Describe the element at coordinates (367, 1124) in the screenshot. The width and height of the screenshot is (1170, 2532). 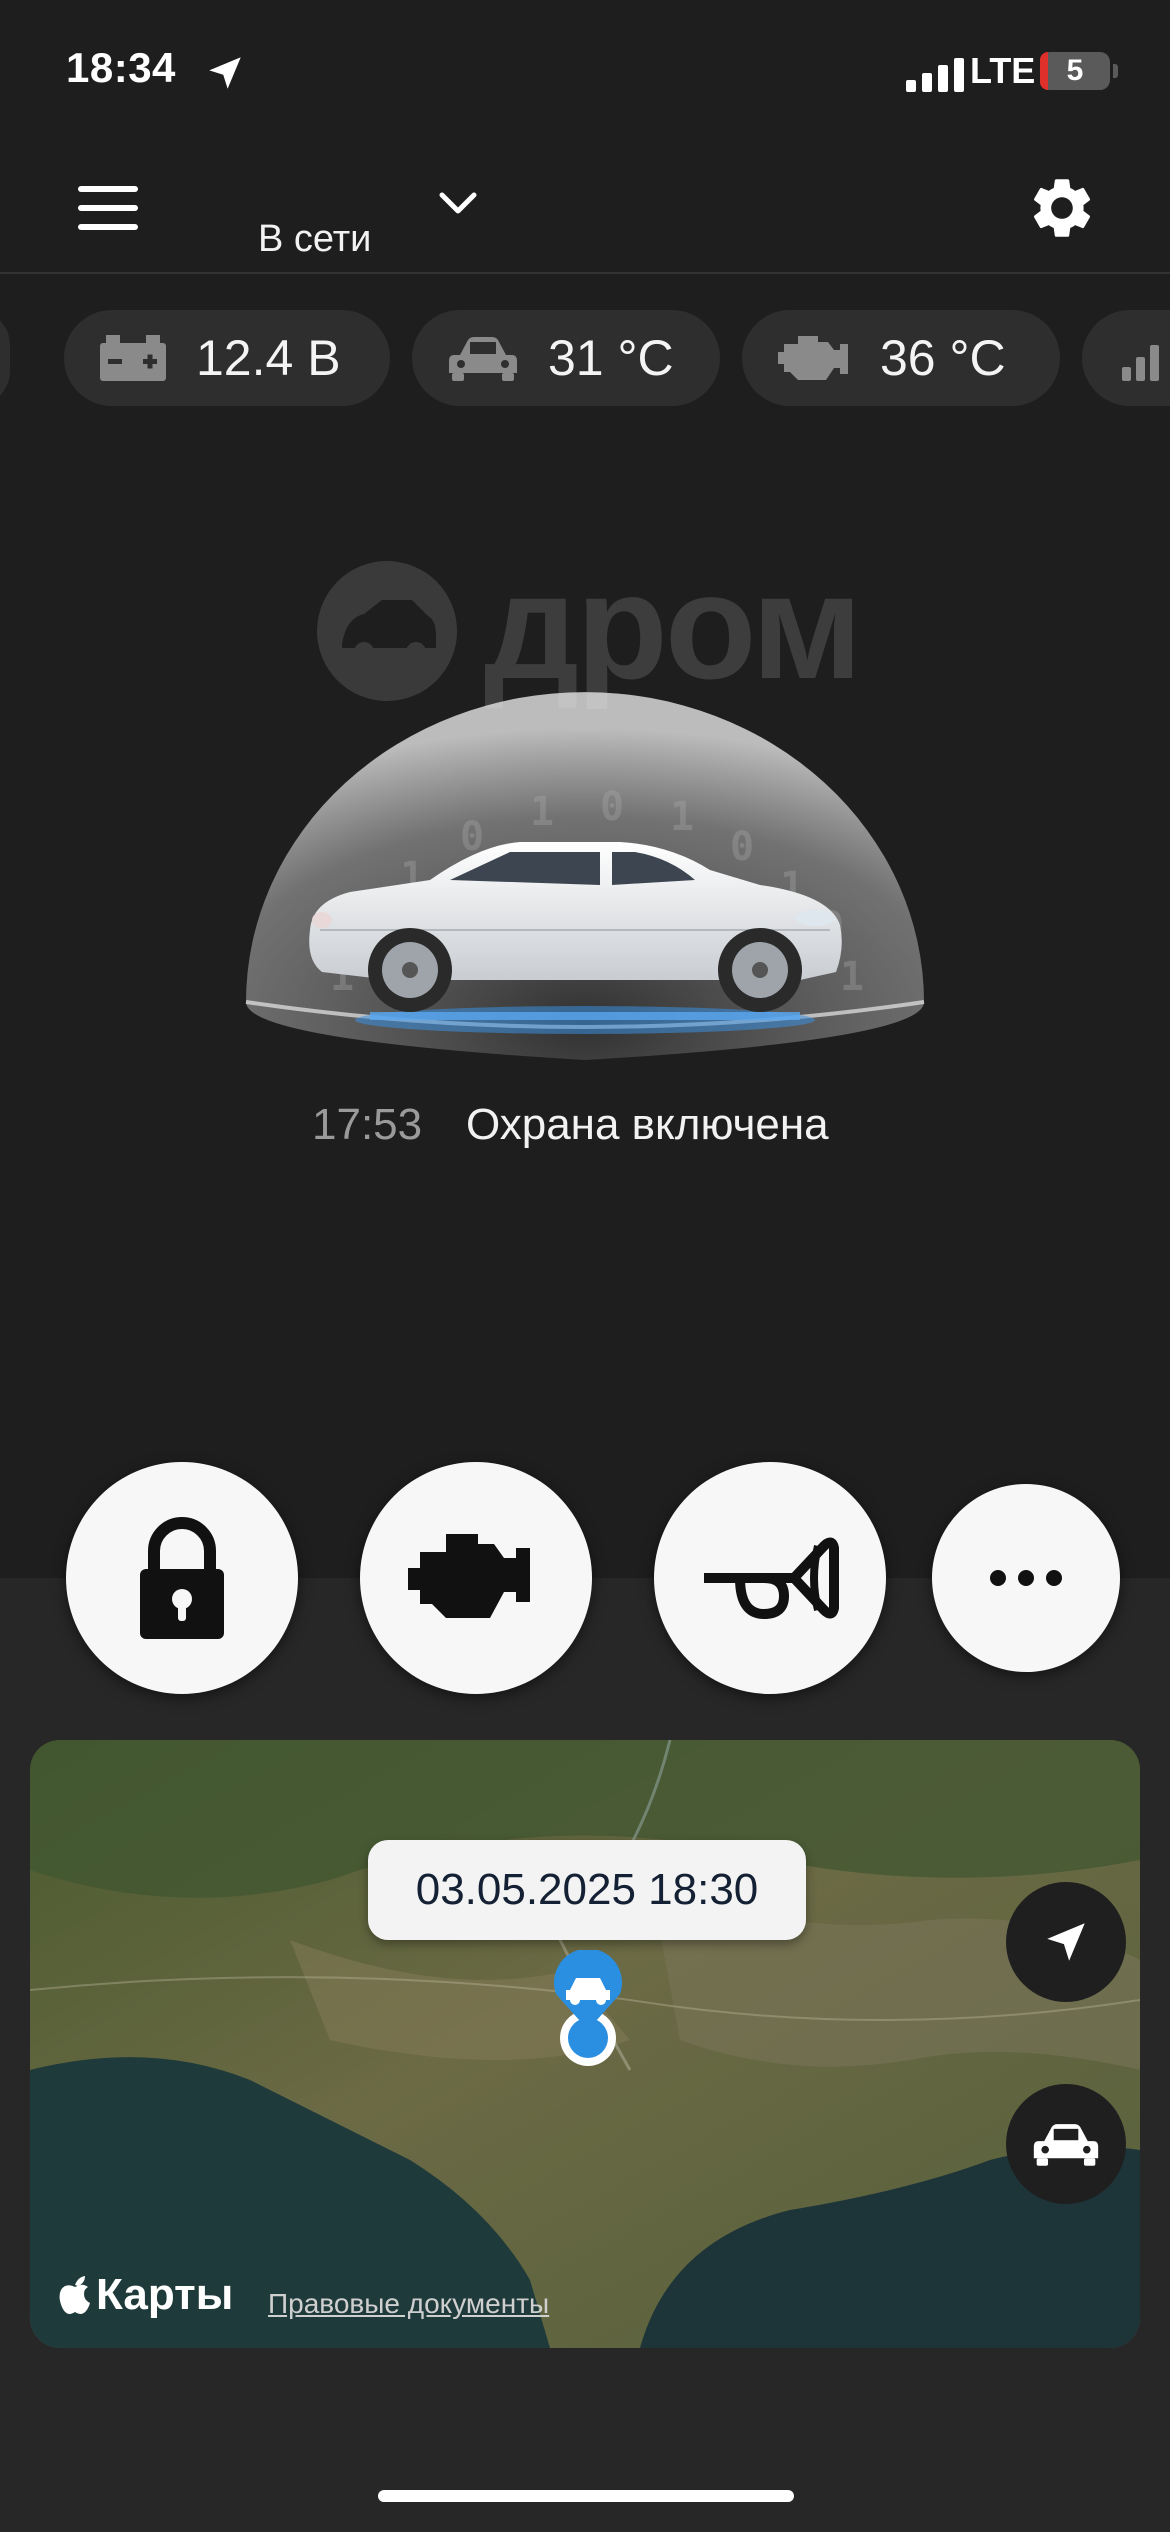
I see `alarm-event-time: 17:53` at that location.